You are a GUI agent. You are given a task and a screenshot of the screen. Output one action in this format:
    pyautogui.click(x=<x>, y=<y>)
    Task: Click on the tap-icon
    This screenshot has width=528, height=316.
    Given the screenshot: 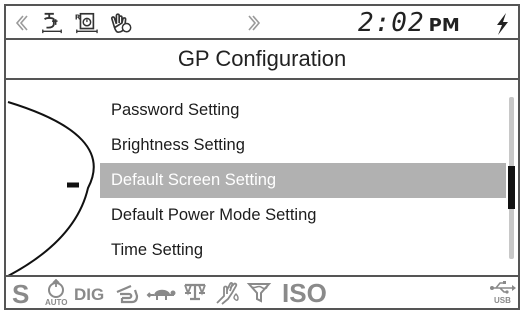 What is the action you would take?
    pyautogui.click(x=121, y=23)
    